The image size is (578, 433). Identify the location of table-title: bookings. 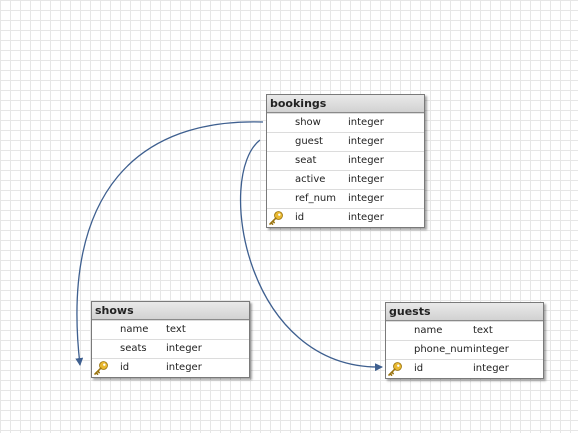
(345, 104).